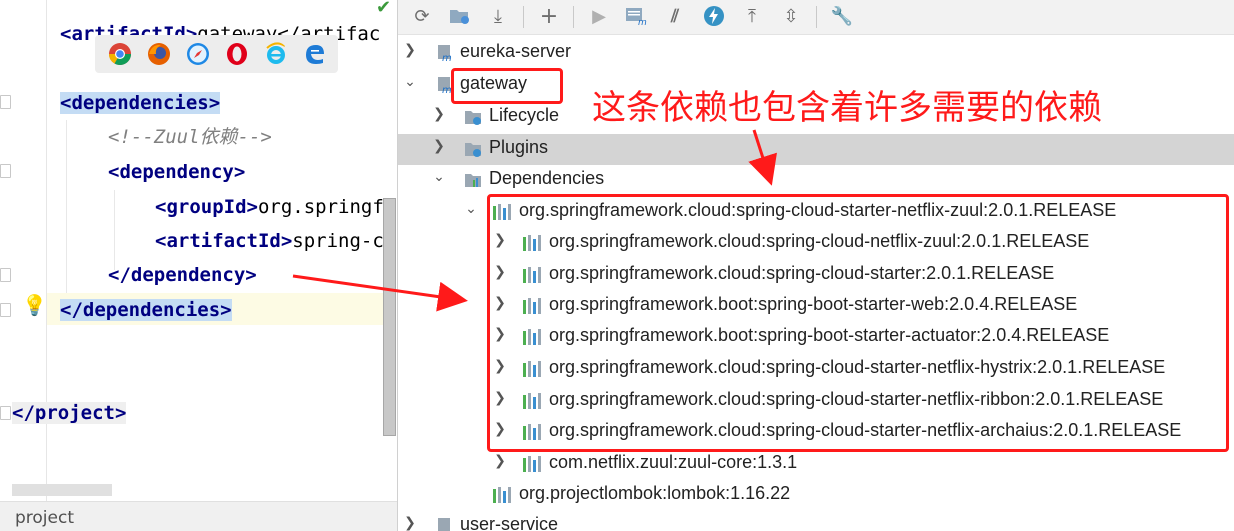 The height and width of the screenshot is (531, 1234). I want to click on annotation-arrows, so click(534, 220).